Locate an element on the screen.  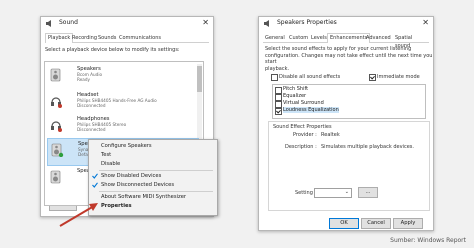
group-title: Sound Effect Properties is located at coordinates (302, 127).